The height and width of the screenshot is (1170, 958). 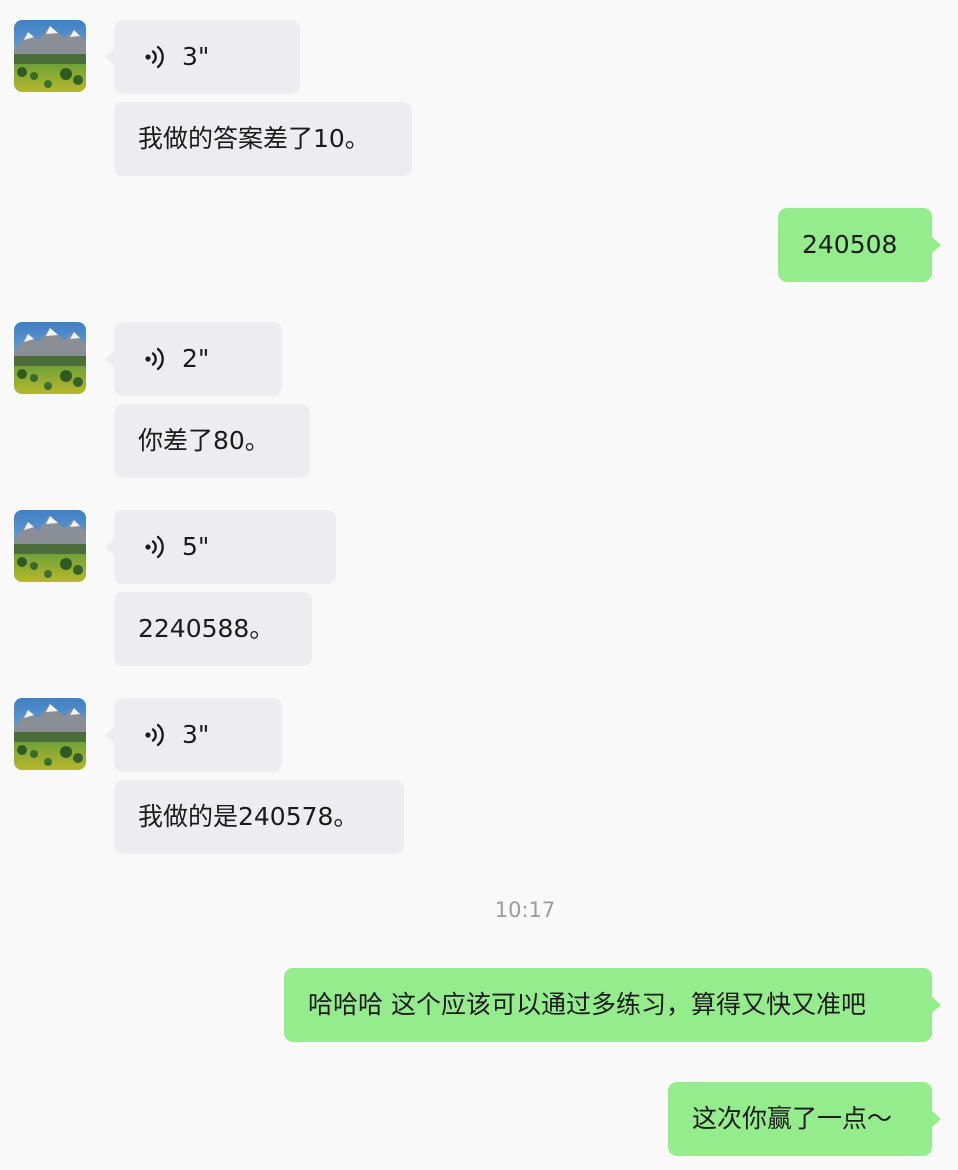 I want to click on voice-duration: 2", so click(x=196, y=358).